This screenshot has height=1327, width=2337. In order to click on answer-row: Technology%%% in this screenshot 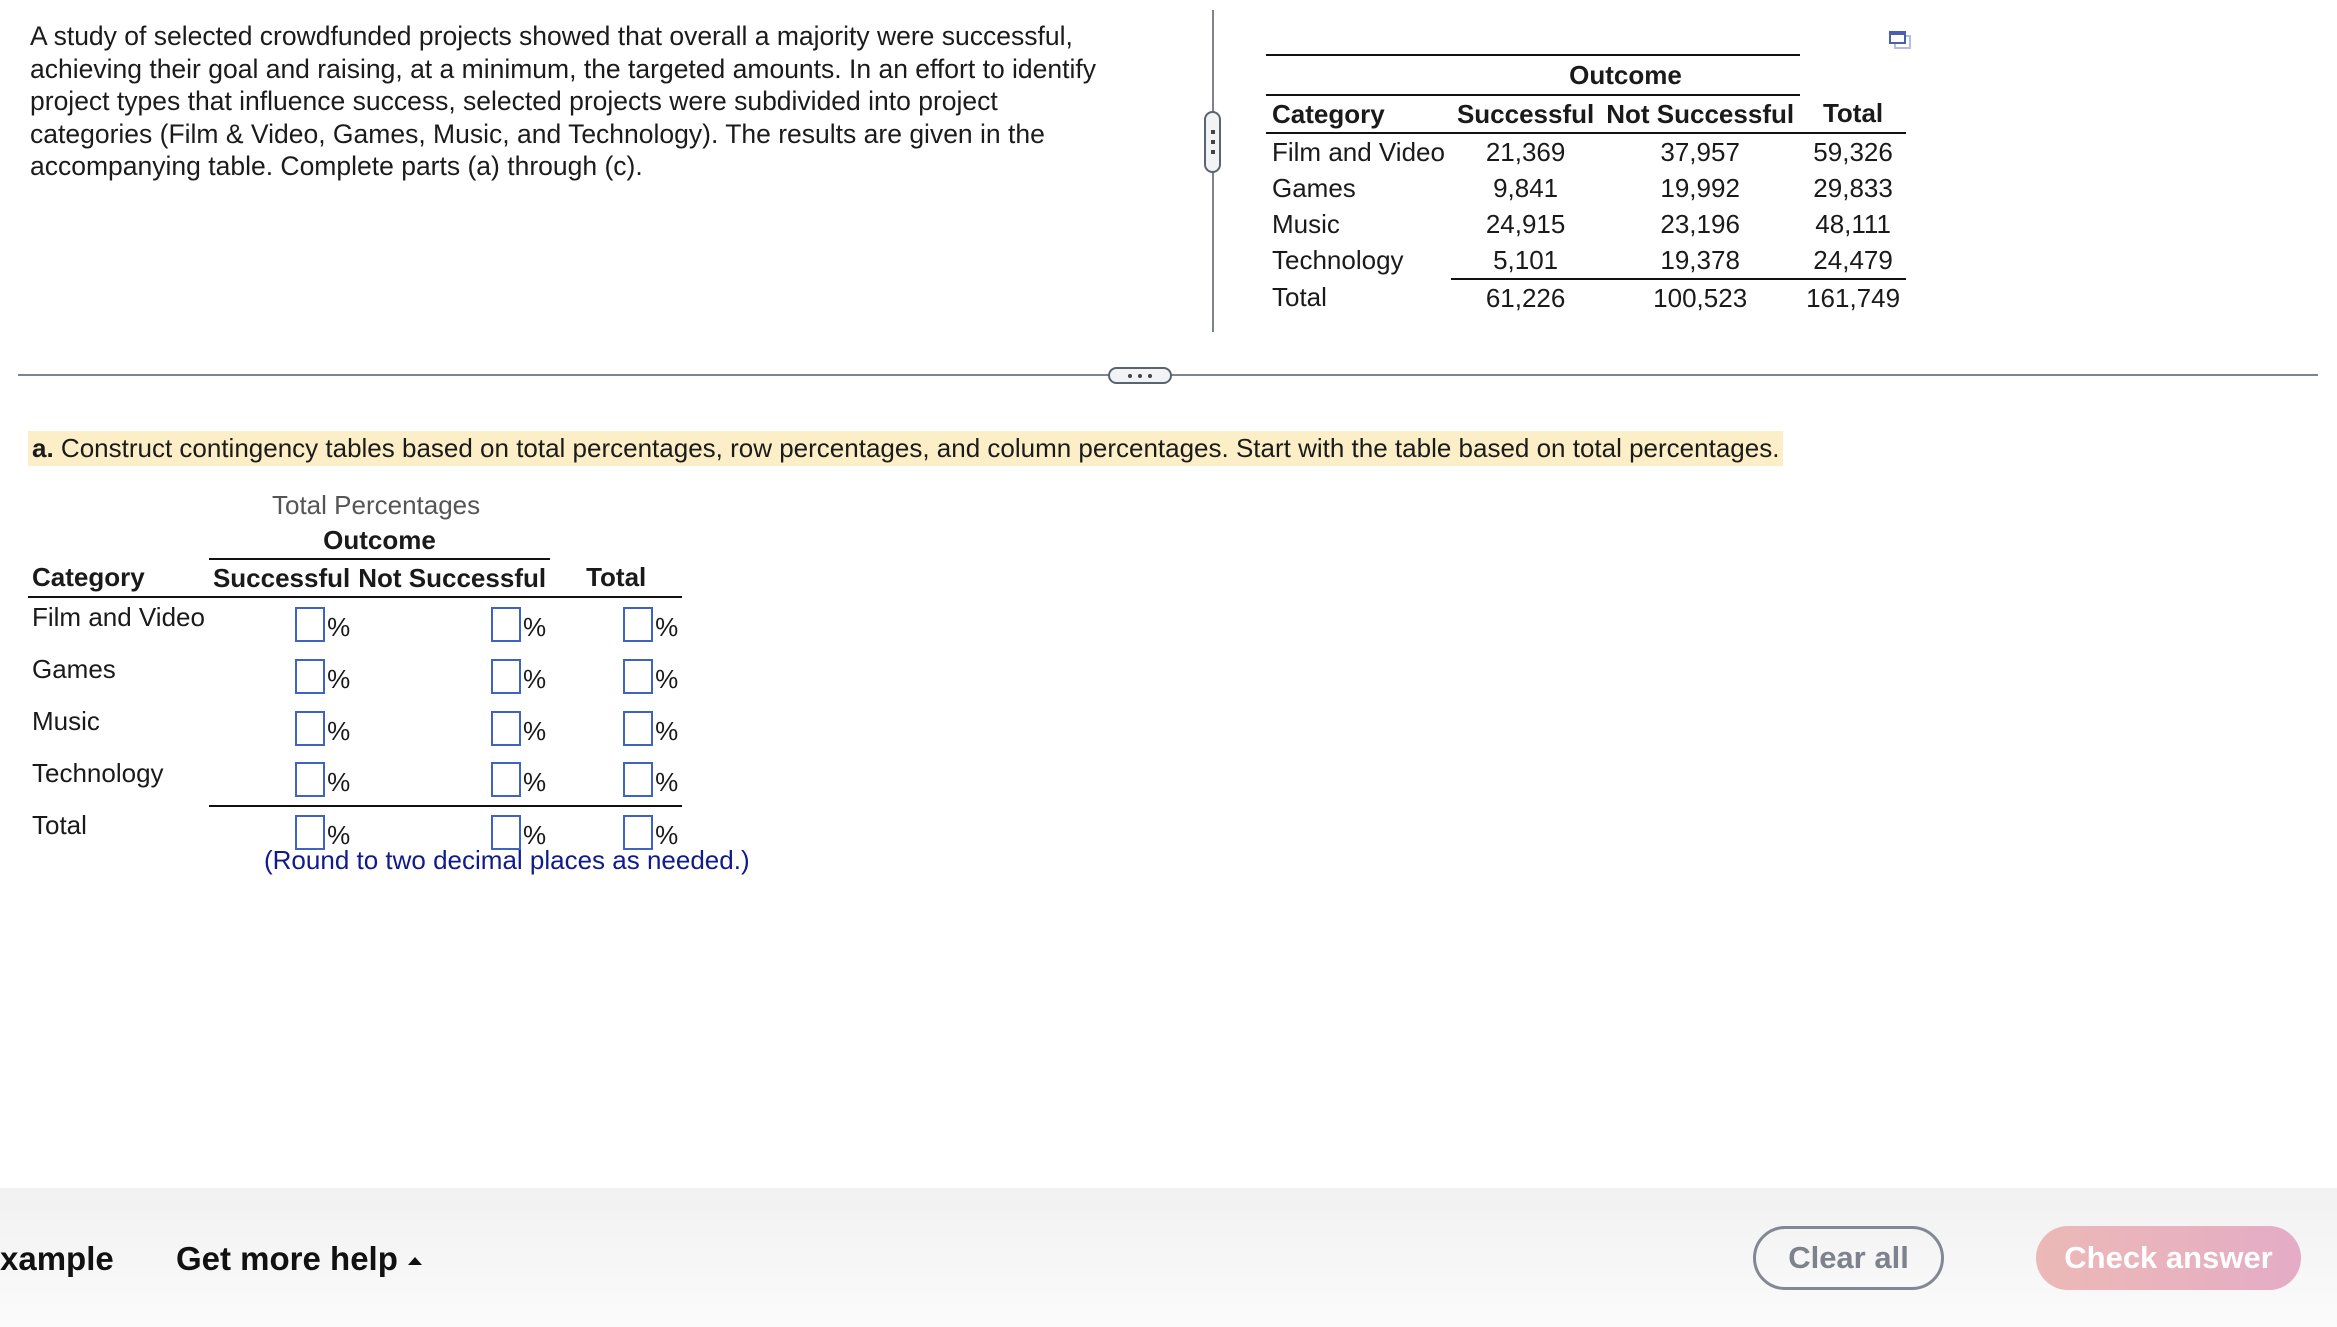, I will do `click(355, 780)`.